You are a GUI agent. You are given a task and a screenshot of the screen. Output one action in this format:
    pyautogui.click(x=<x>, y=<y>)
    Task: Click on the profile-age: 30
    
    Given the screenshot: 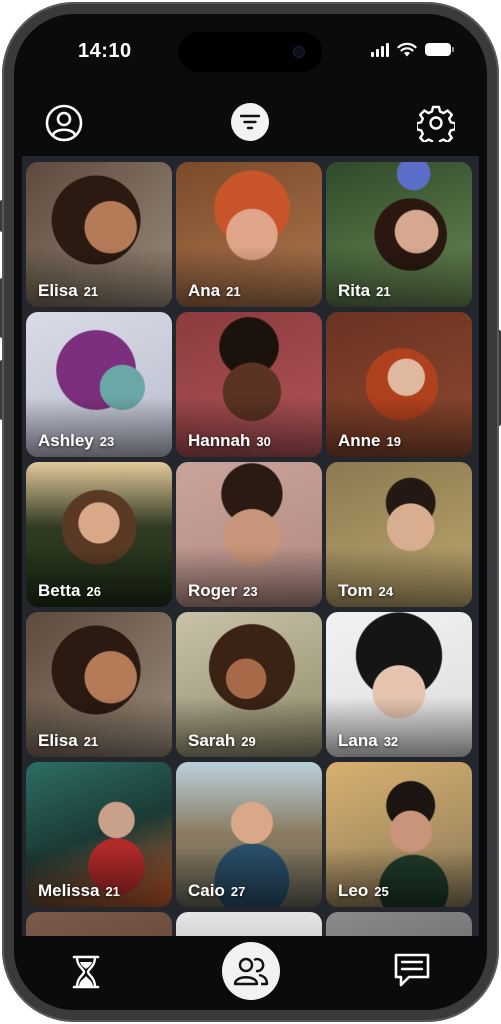 What is the action you would take?
    pyautogui.click(x=263, y=441)
    